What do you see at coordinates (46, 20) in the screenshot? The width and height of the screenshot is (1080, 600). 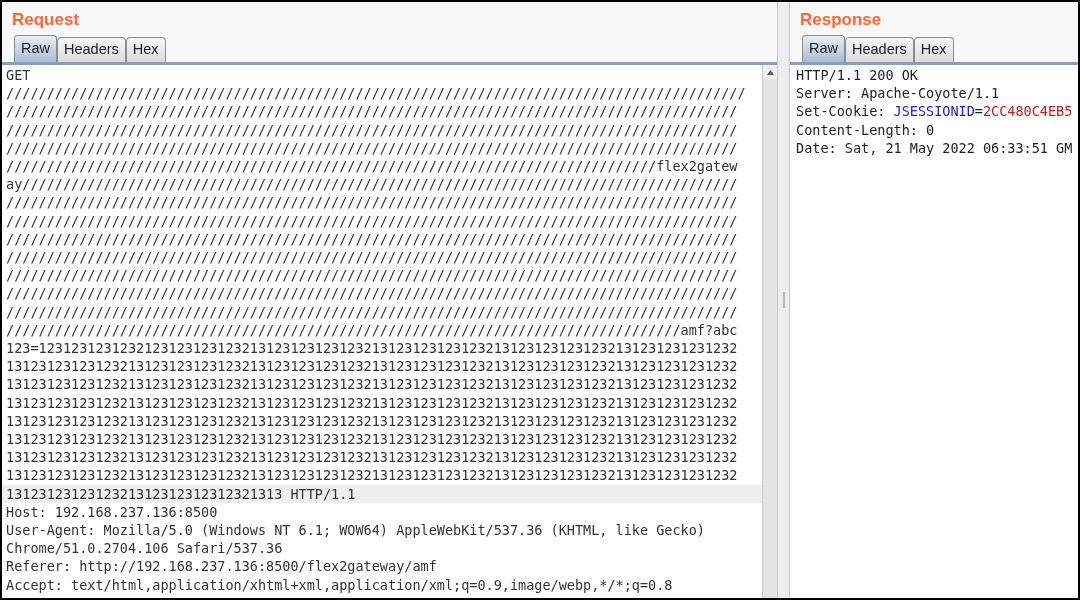 I see `pane-title: Request` at bounding box center [46, 20].